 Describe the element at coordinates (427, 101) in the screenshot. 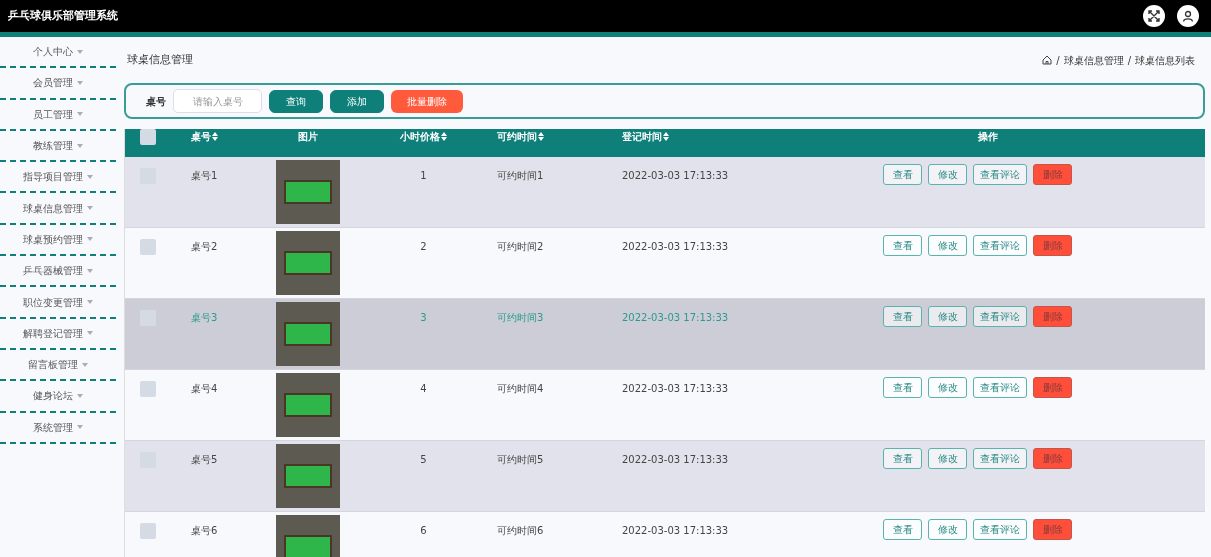

I see `toolbar-button: 批量删除` at that location.